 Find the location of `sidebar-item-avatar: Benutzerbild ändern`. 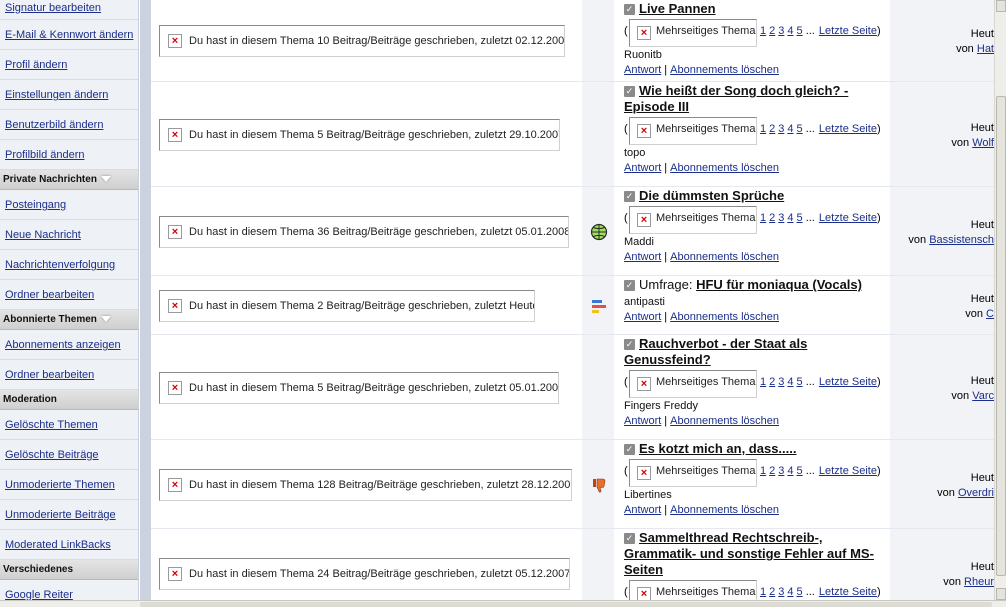

sidebar-item-avatar: Benutzerbild ändern is located at coordinates (69, 125).